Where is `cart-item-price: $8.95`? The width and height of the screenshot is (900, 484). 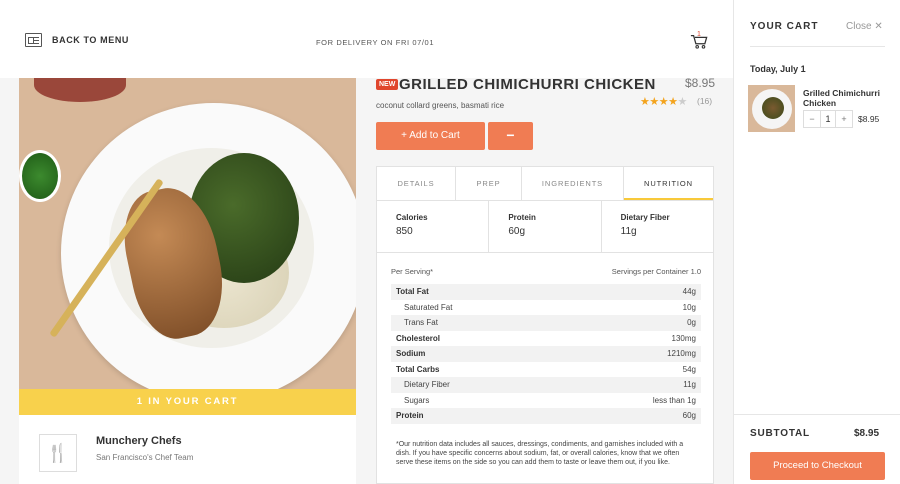 cart-item-price: $8.95 is located at coordinates (869, 119).